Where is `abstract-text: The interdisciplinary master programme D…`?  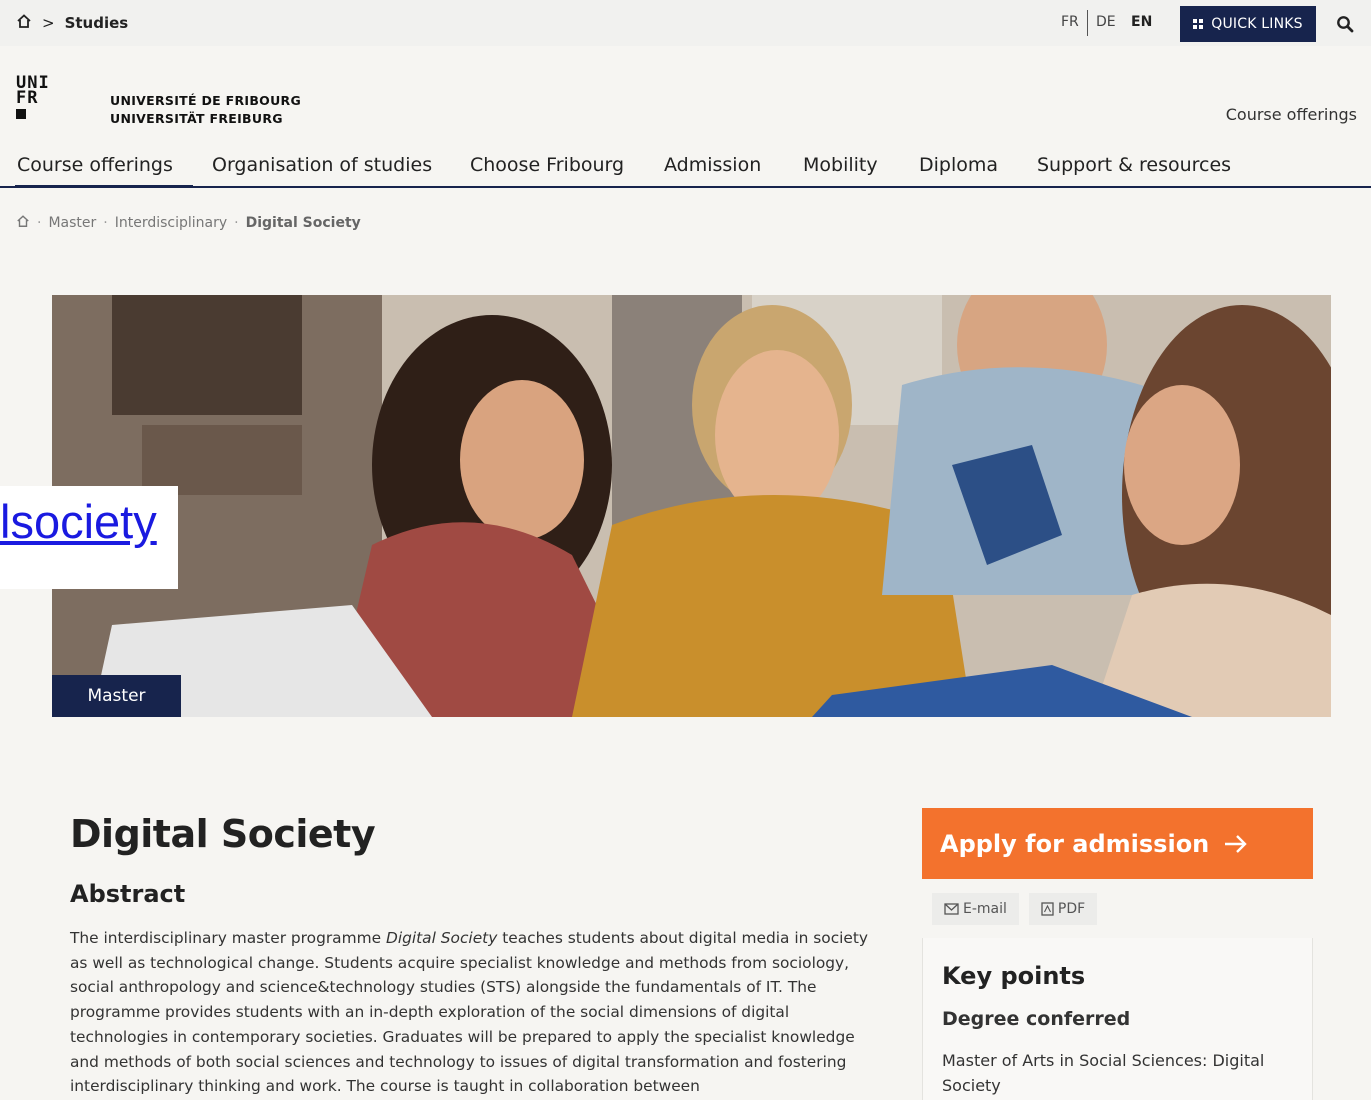 abstract-text: The interdisciplinary master programme D… is located at coordinates (477, 1012).